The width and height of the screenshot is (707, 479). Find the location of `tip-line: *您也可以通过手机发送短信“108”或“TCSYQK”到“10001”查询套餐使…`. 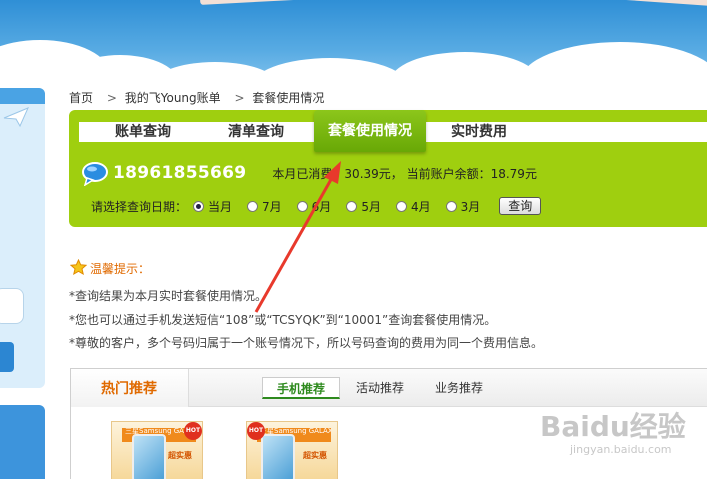

tip-line: *您也可以通过手机发送短信“108”或“TCSYQK”到“10001”查询套餐使… is located at coordinates (283, 320).